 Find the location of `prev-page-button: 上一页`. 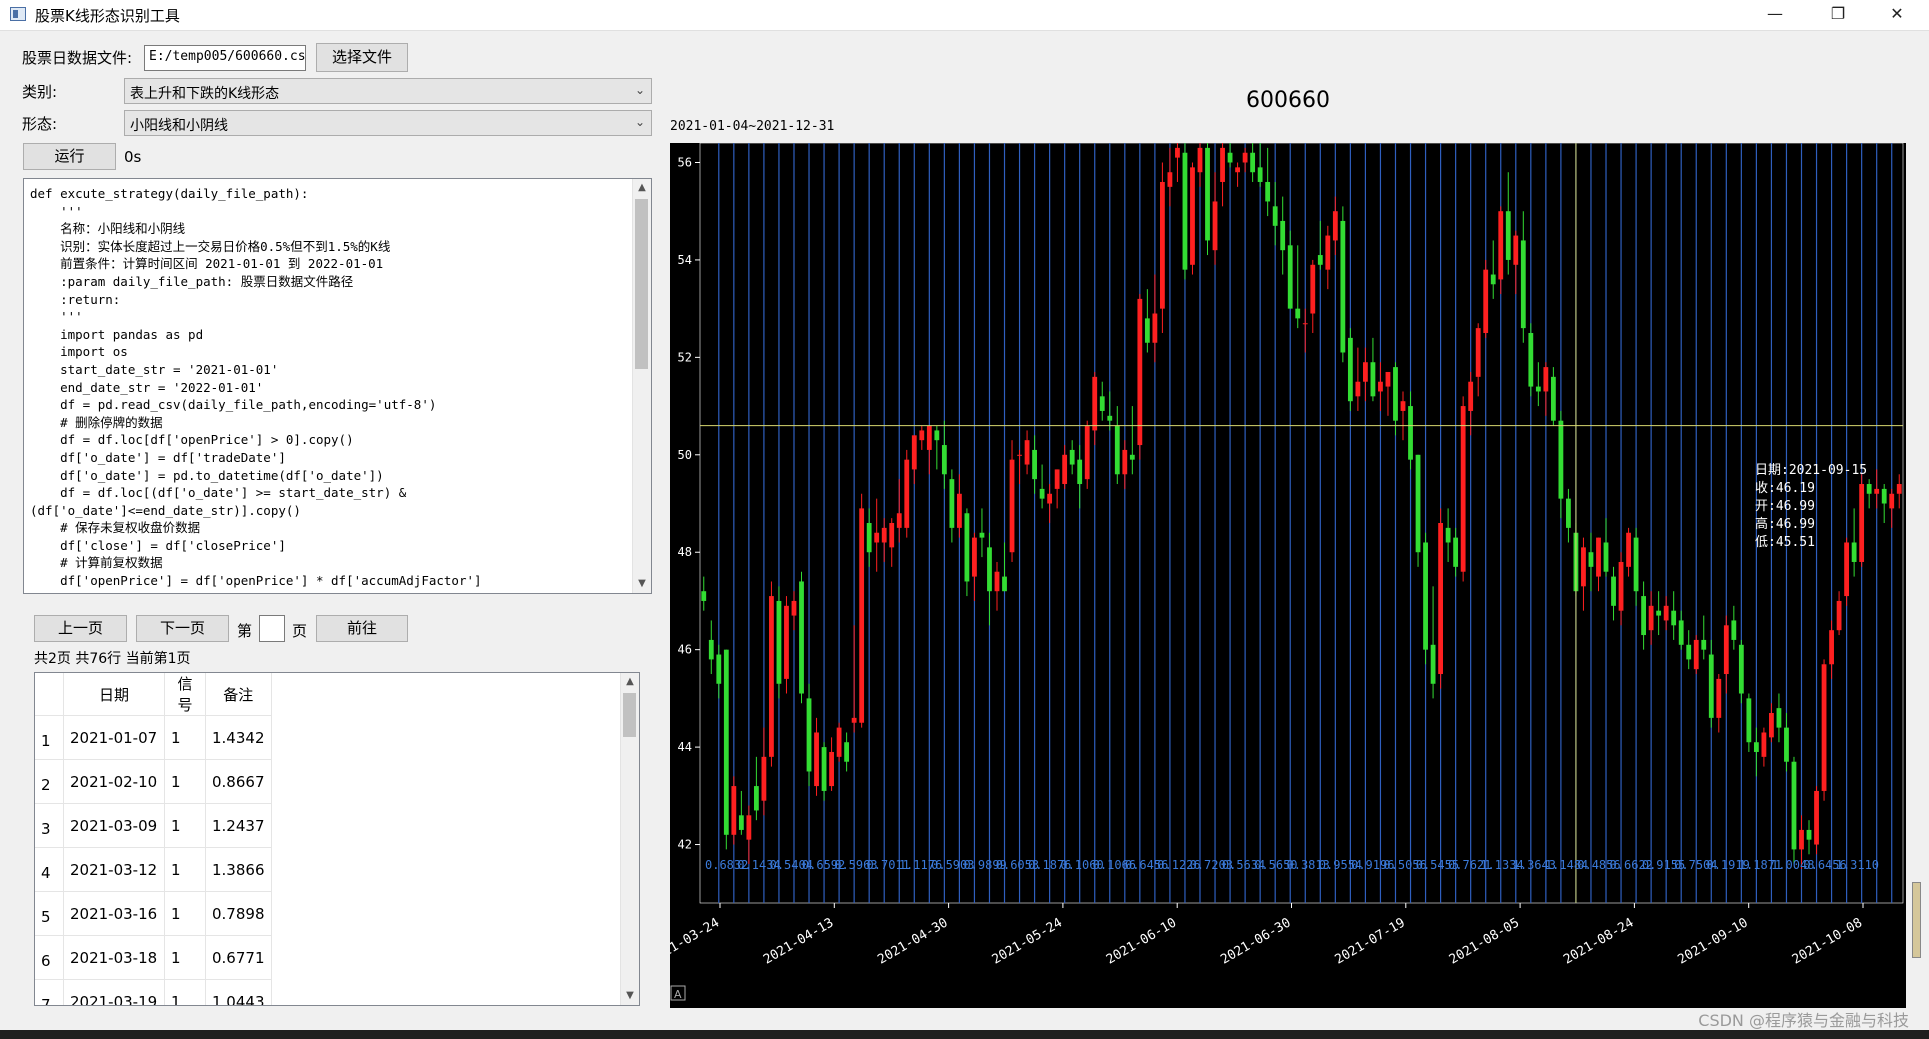

prev-page-button: 上一页 is located at coordinates (80, 628).